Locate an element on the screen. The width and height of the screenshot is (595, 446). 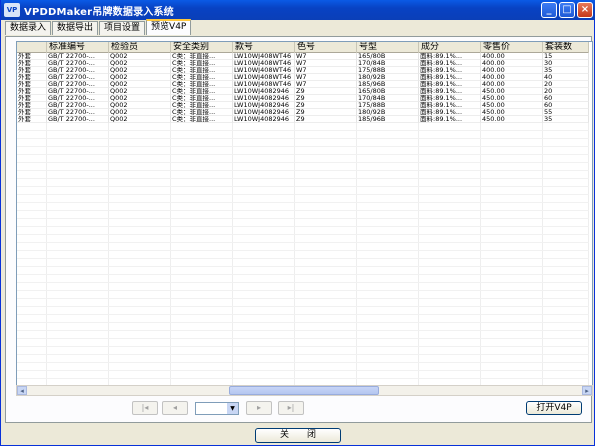
scroll-left-button: ◂ is located at coordinates (22, 390).